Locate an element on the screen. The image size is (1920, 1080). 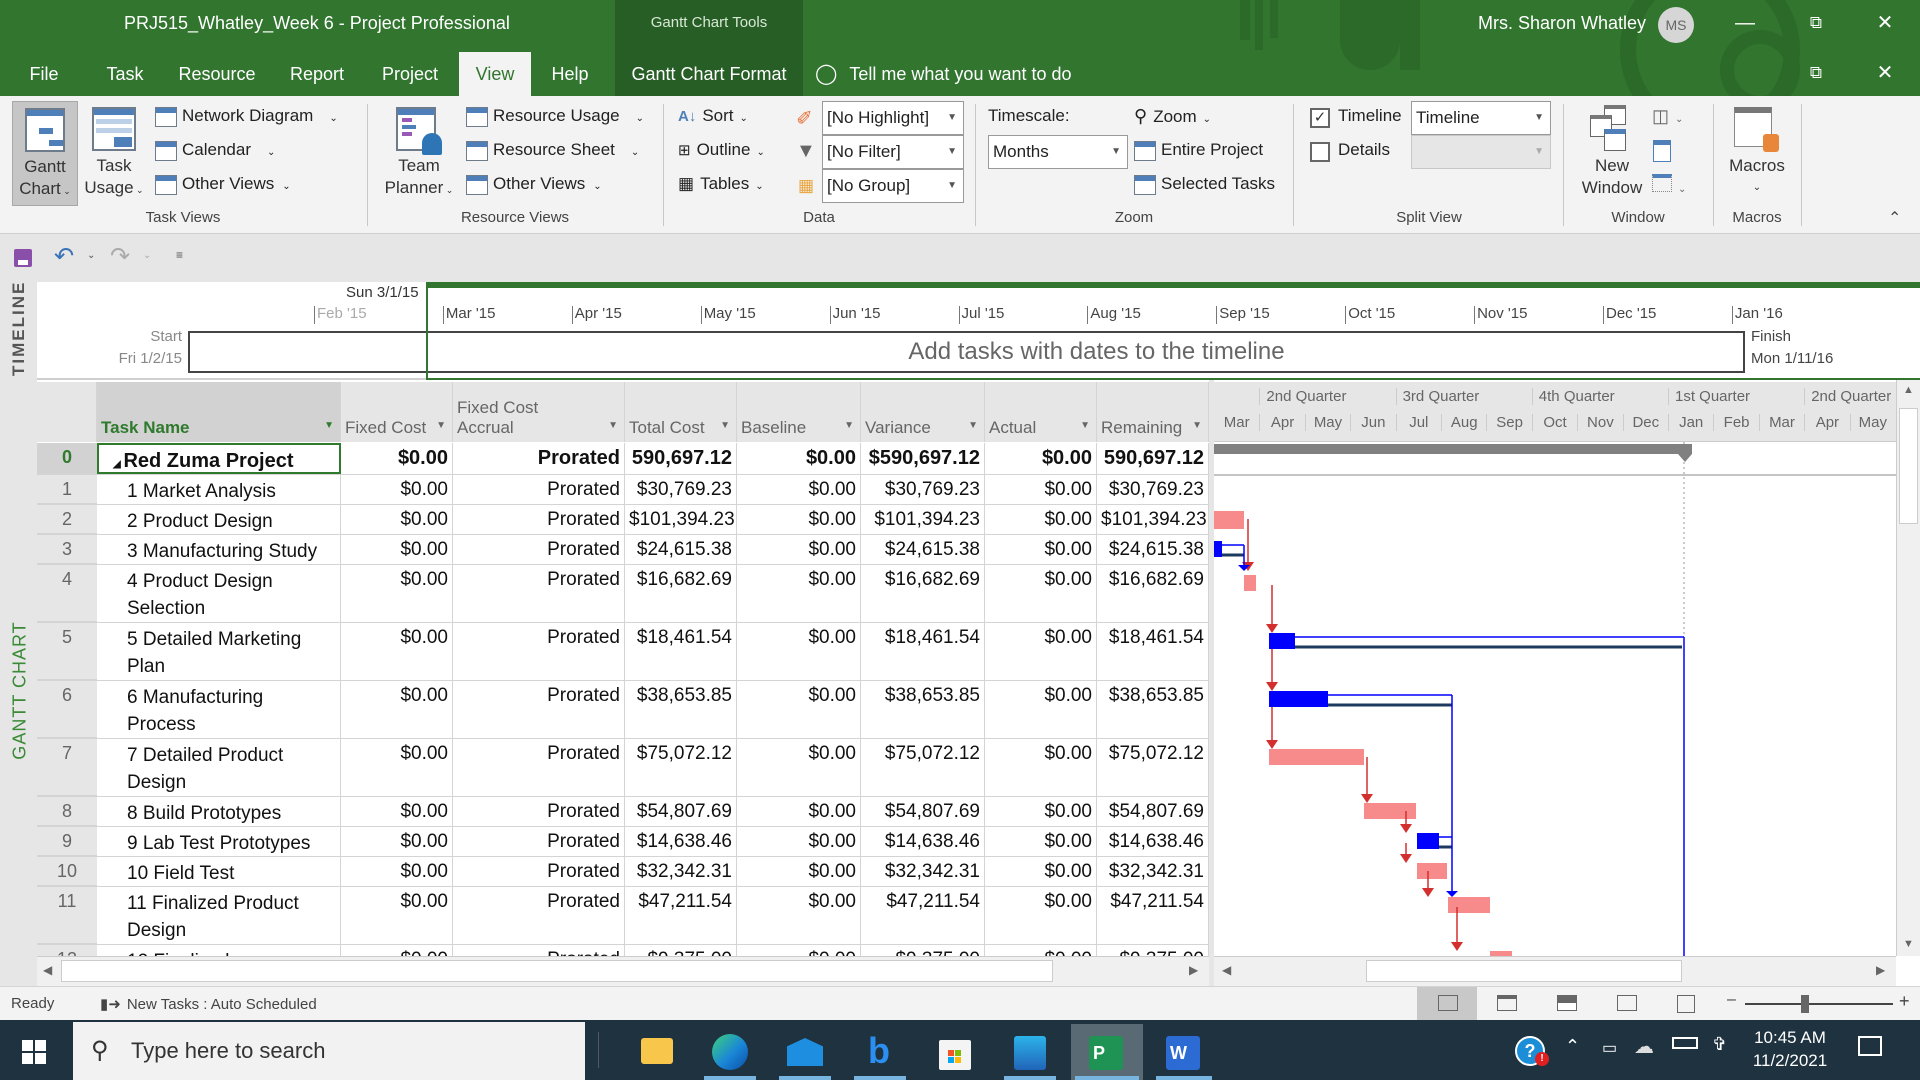
timeline-bar: Add tasks with dates to the timeline is located at coordinates (966, 352).